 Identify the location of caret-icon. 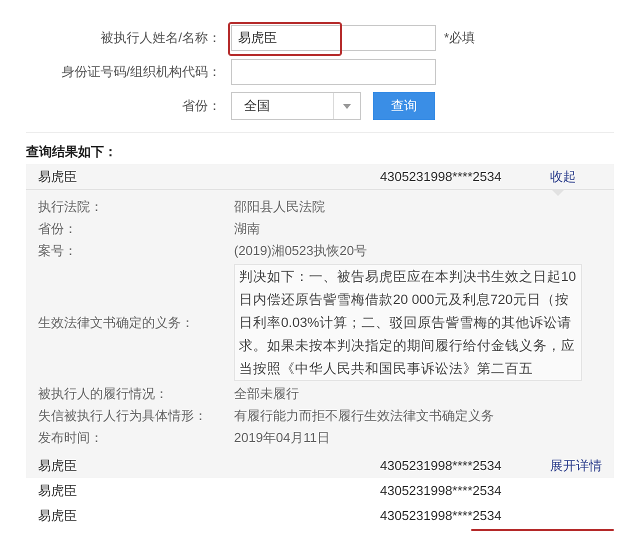
(347, 106).